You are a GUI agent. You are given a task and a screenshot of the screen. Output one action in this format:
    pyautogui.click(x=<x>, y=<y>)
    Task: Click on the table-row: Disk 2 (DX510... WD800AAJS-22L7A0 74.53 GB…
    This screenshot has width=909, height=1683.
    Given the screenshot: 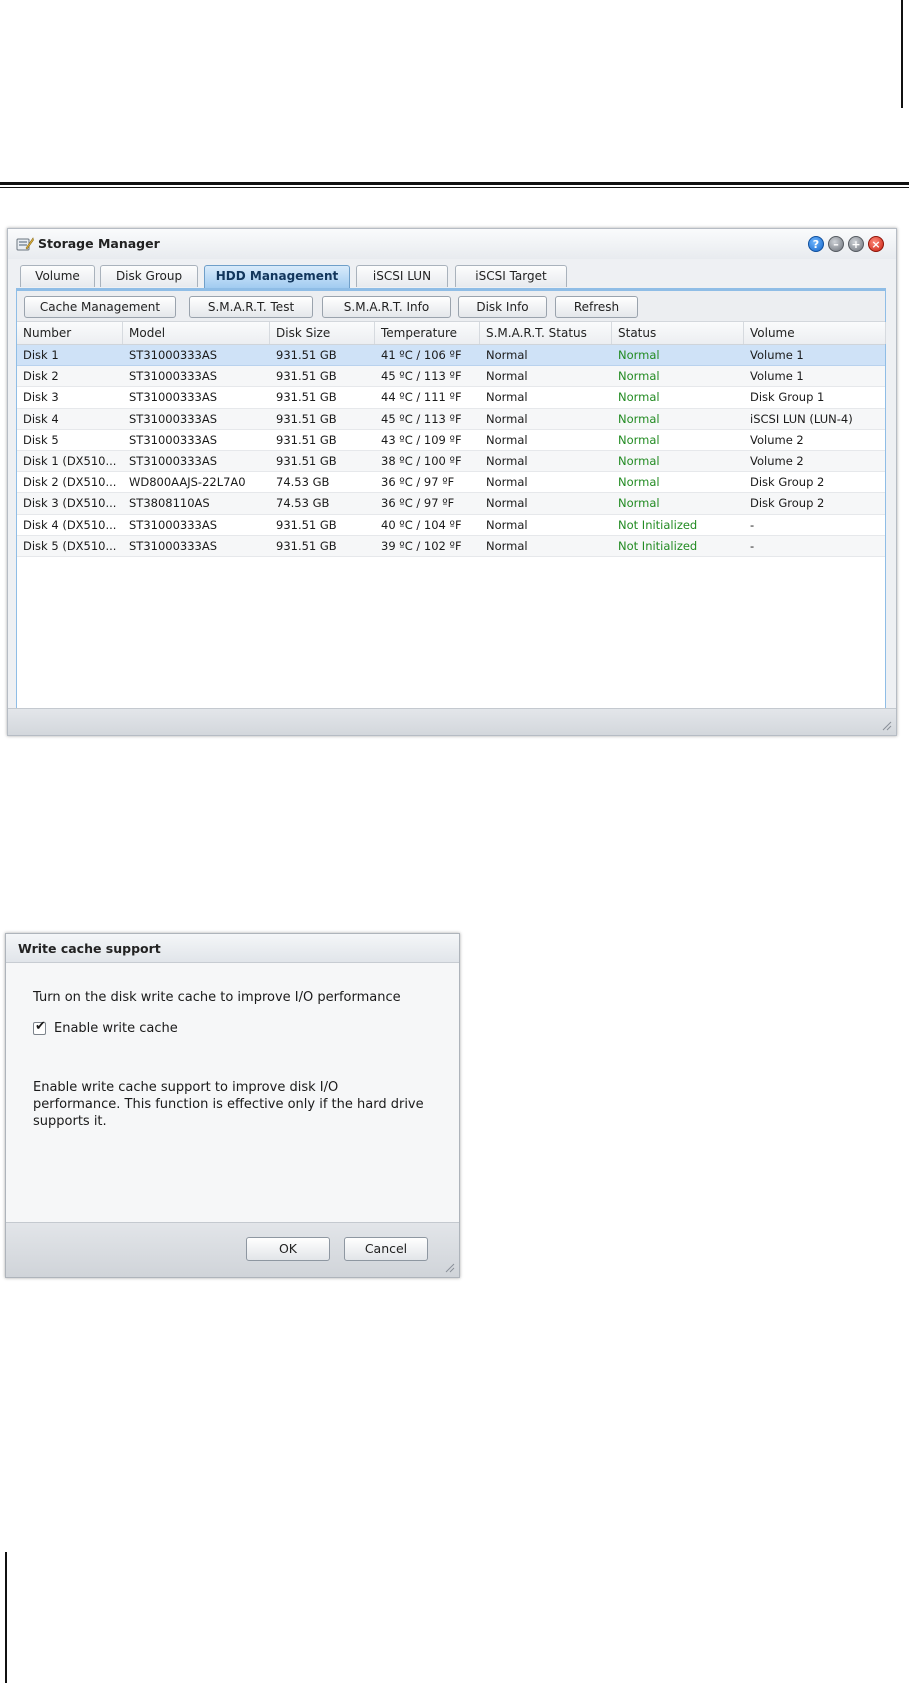 What is the action you would take?
    pyautogui.click(x=451, y=483)
    